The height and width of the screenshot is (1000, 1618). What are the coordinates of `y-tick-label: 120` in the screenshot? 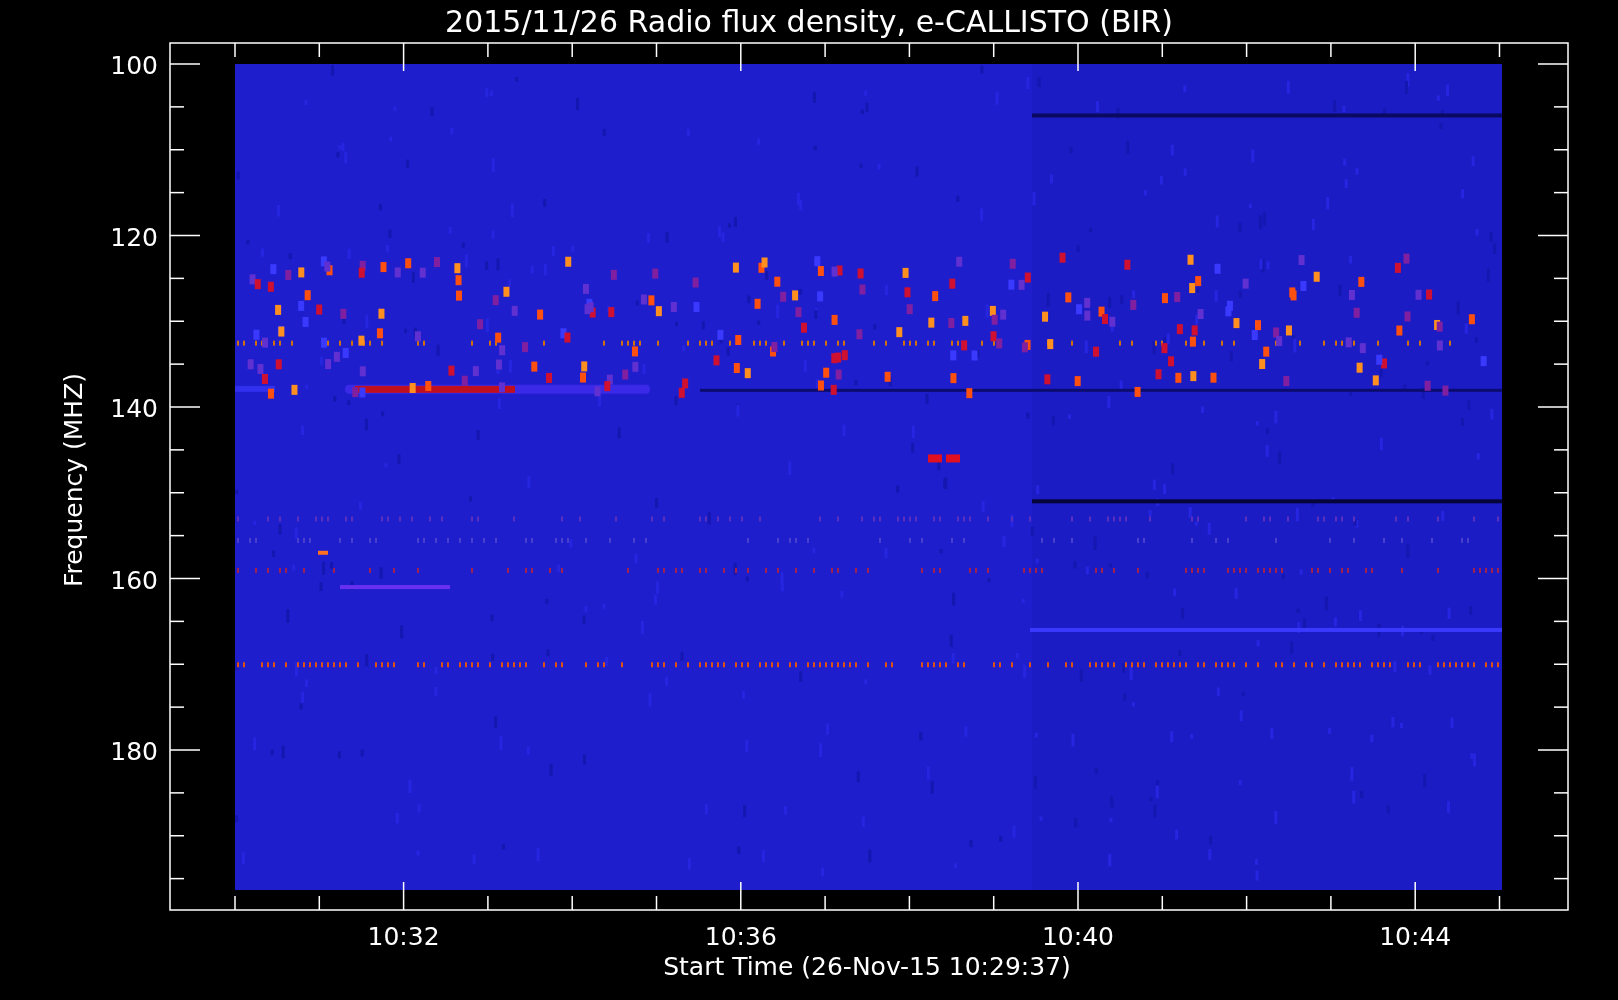 It's located at (134, 237).